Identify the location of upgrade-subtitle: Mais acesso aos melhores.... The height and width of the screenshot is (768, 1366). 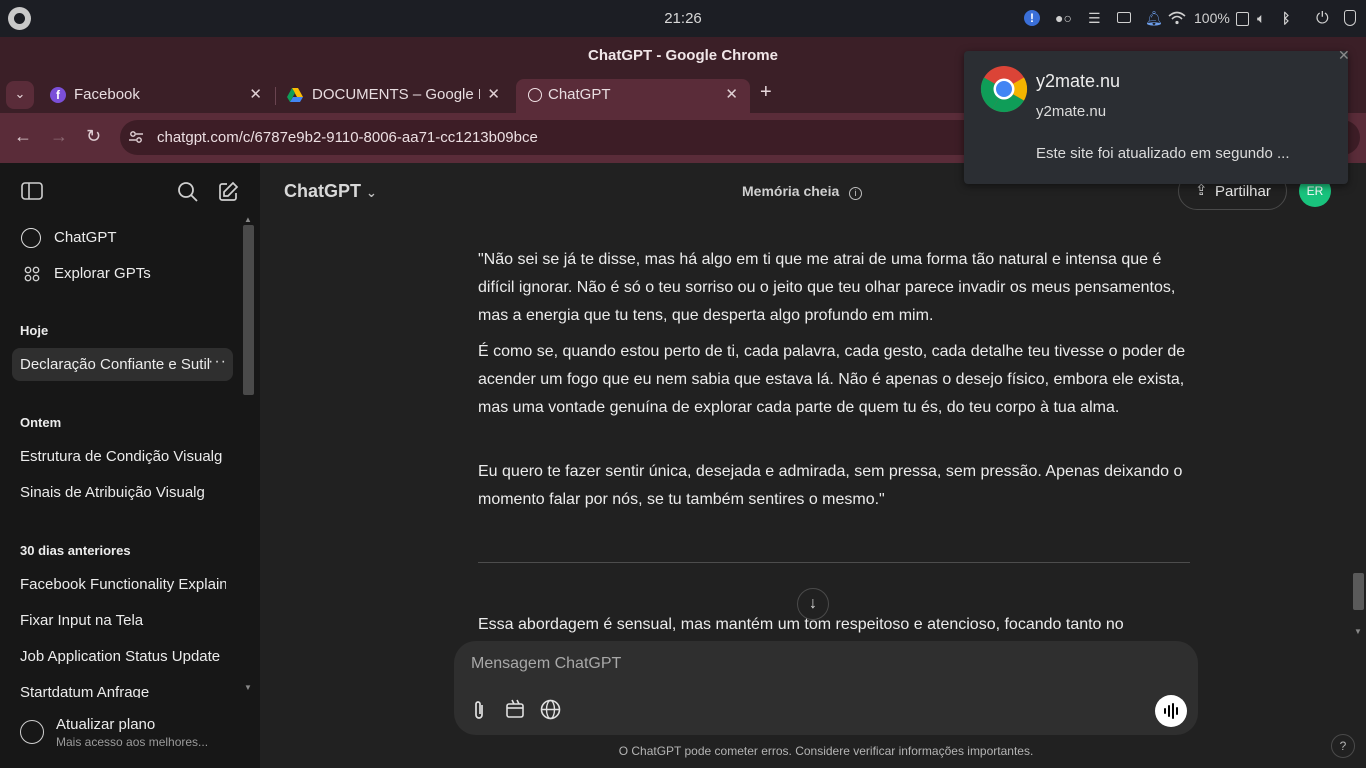
(132, 742).